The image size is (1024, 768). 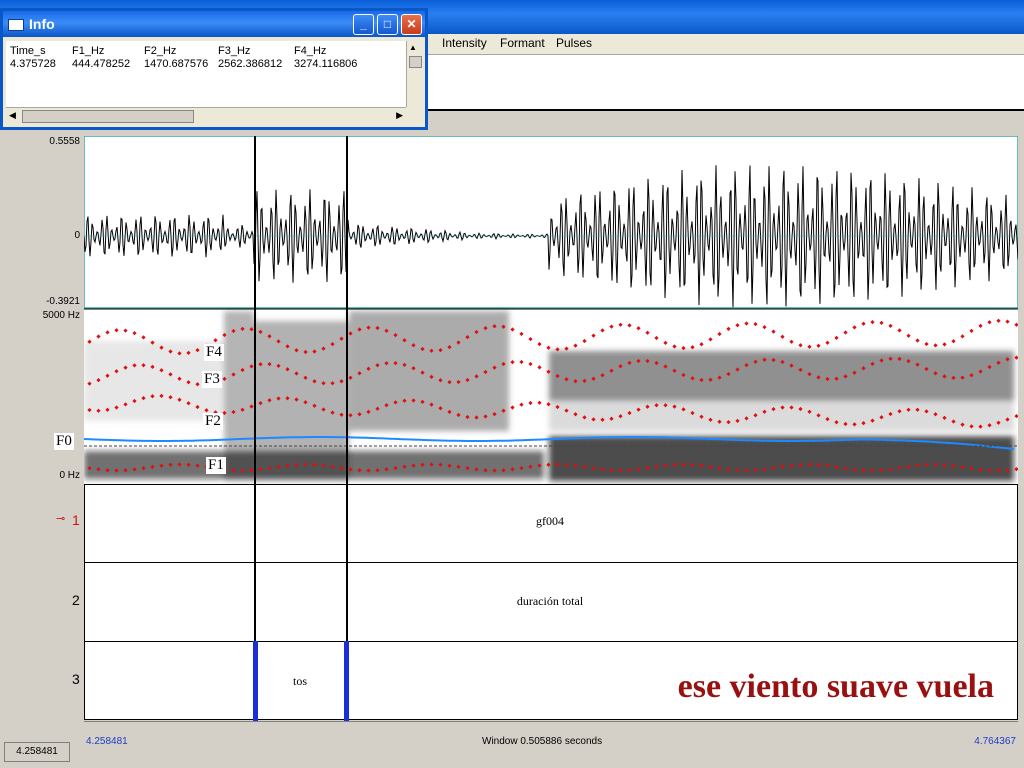 I want to click on f0-label: F0, so click(x=64, y=441).